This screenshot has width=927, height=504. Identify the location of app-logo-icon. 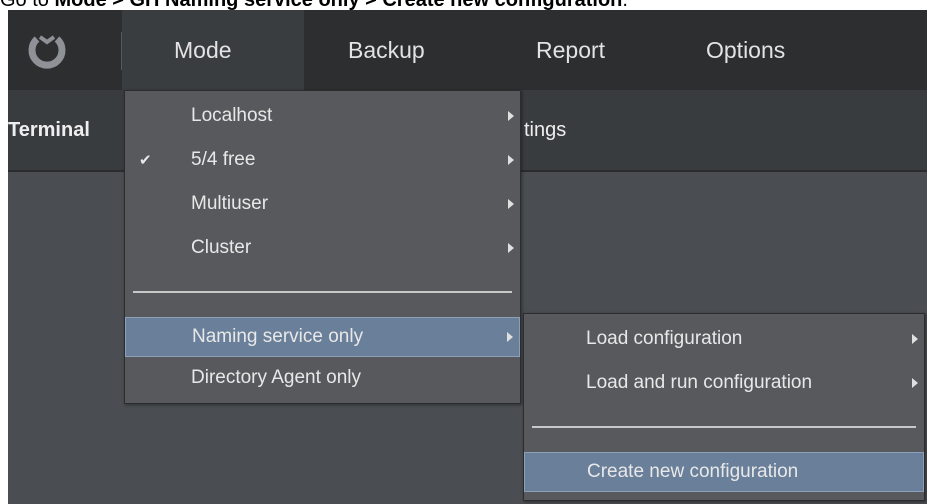
(47, 52).